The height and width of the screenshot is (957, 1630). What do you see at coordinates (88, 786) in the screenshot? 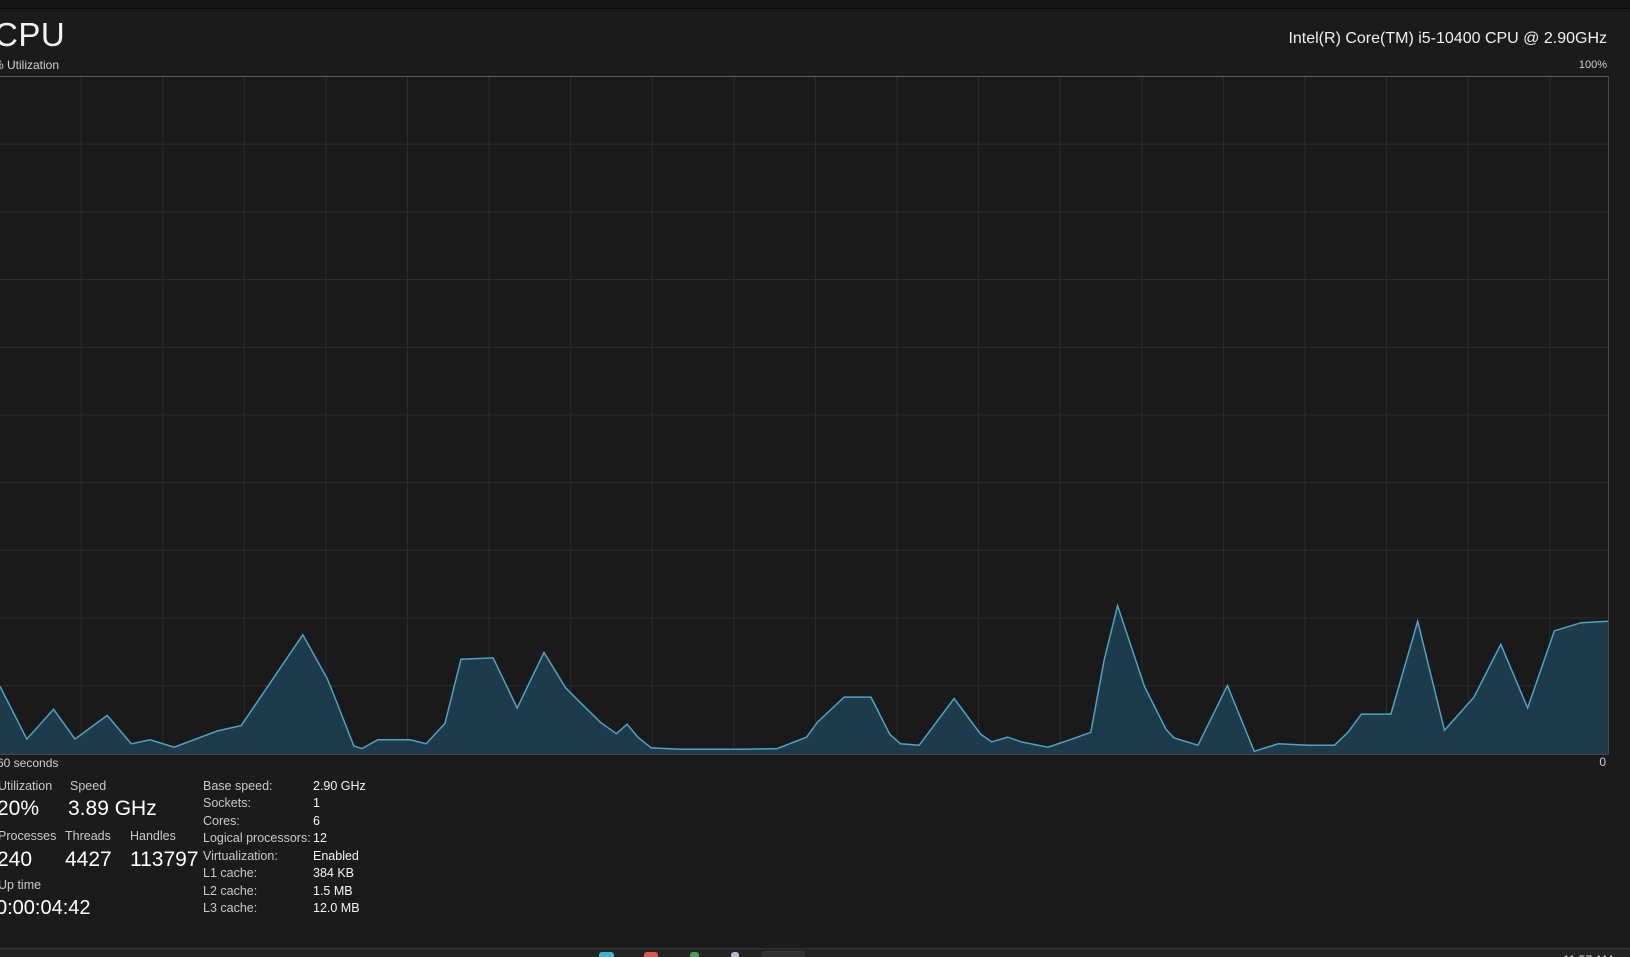
I see `stat-label-speed: Speed` at bounding box center [88, 786].